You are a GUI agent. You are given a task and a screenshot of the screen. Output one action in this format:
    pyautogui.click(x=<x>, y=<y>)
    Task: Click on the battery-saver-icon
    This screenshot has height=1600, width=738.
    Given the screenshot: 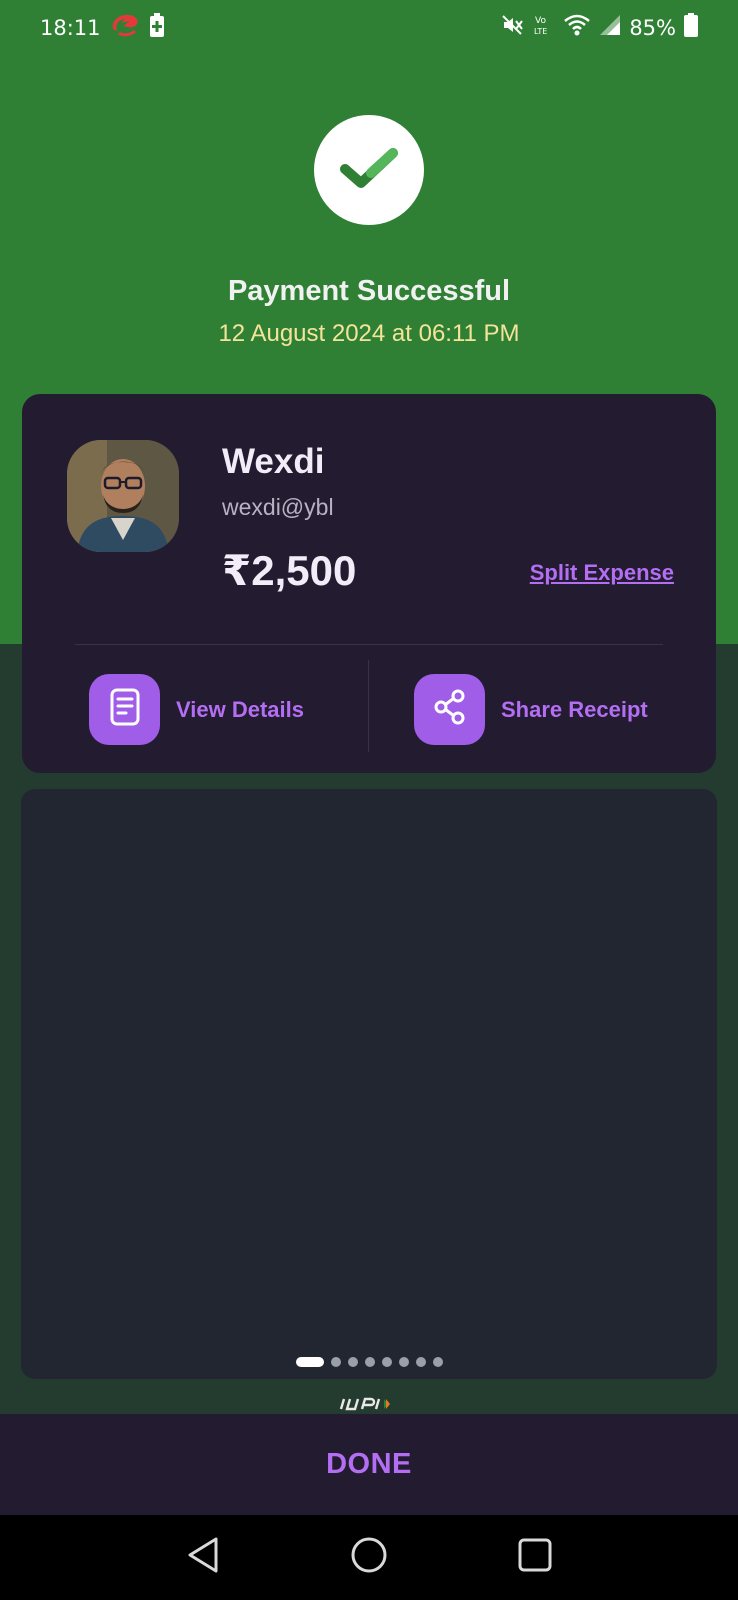 What is the action you would take?
    pyautogui.click(x=157, y=28)
    